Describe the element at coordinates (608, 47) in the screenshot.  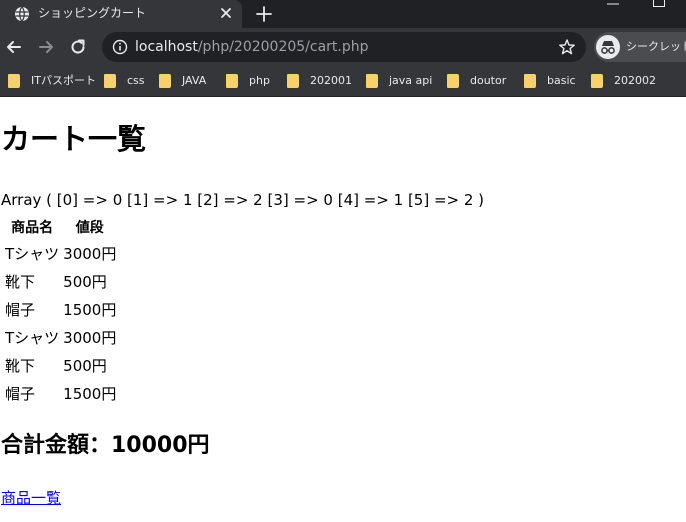
I see `incognito-icon` at that location.